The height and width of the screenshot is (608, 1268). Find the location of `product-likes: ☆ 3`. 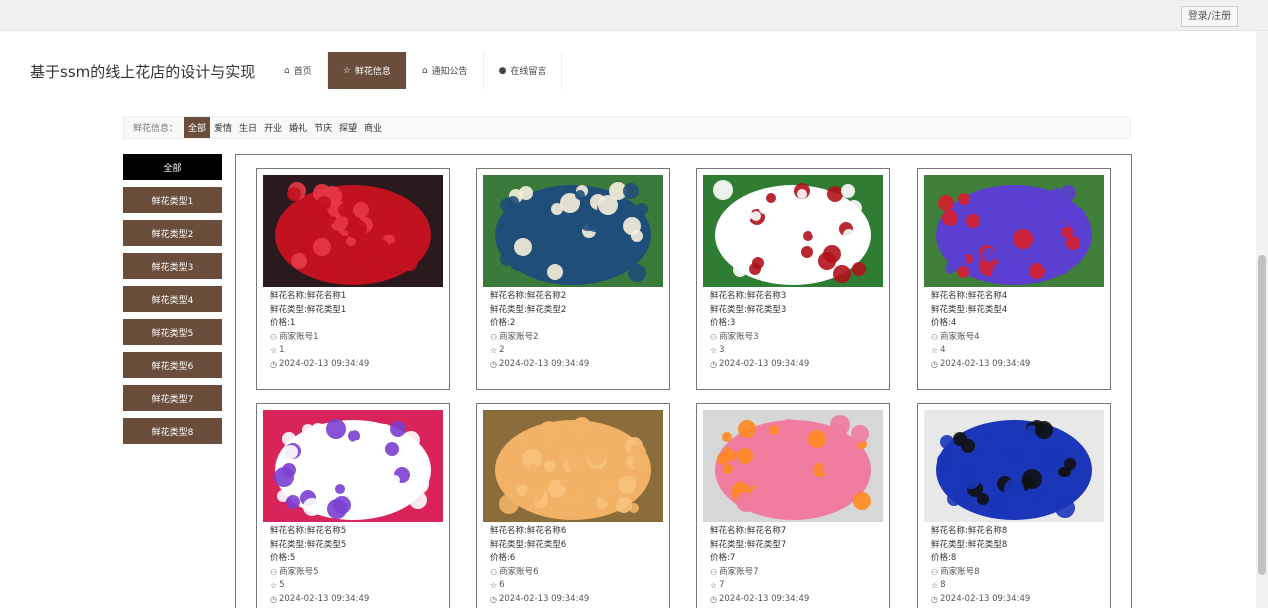

product-likes: ☆ 3 is located at coordinates (759, 351).